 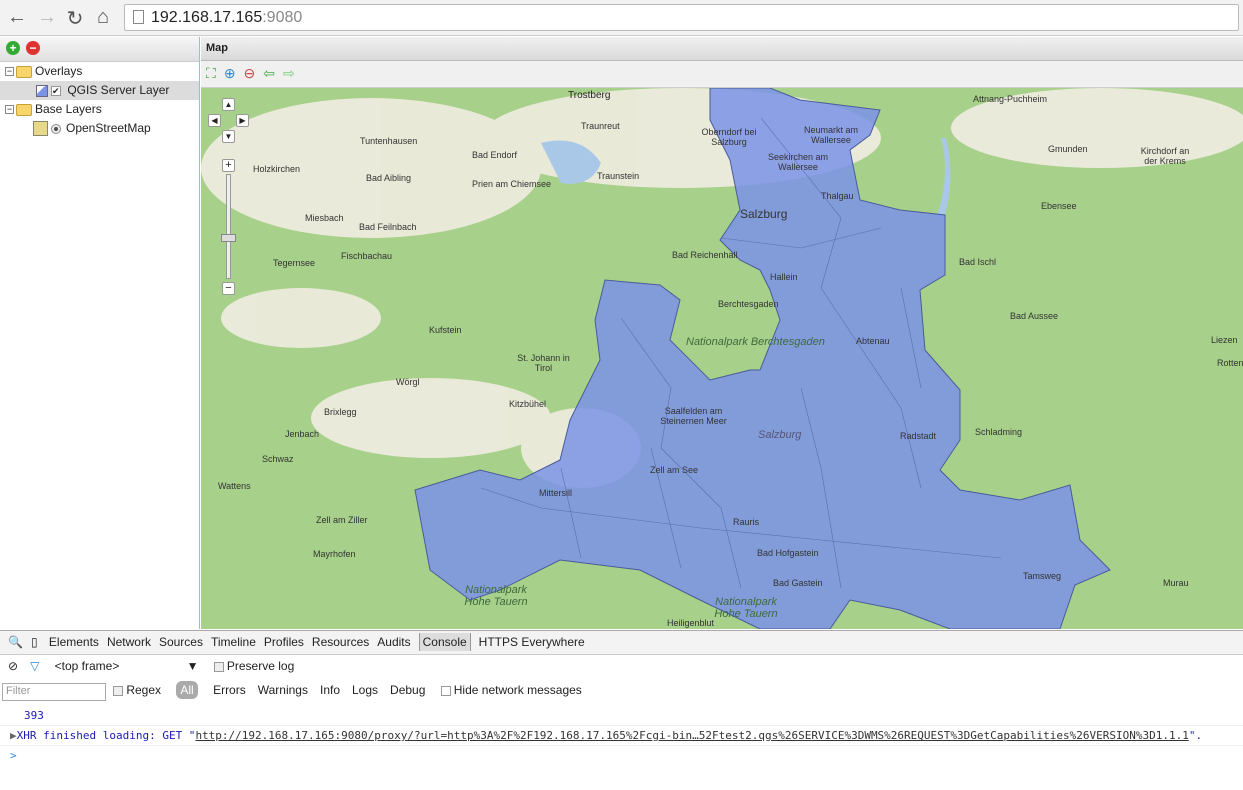 I want to click on tab-timeline: Timeline, so click(x=233, y=642).